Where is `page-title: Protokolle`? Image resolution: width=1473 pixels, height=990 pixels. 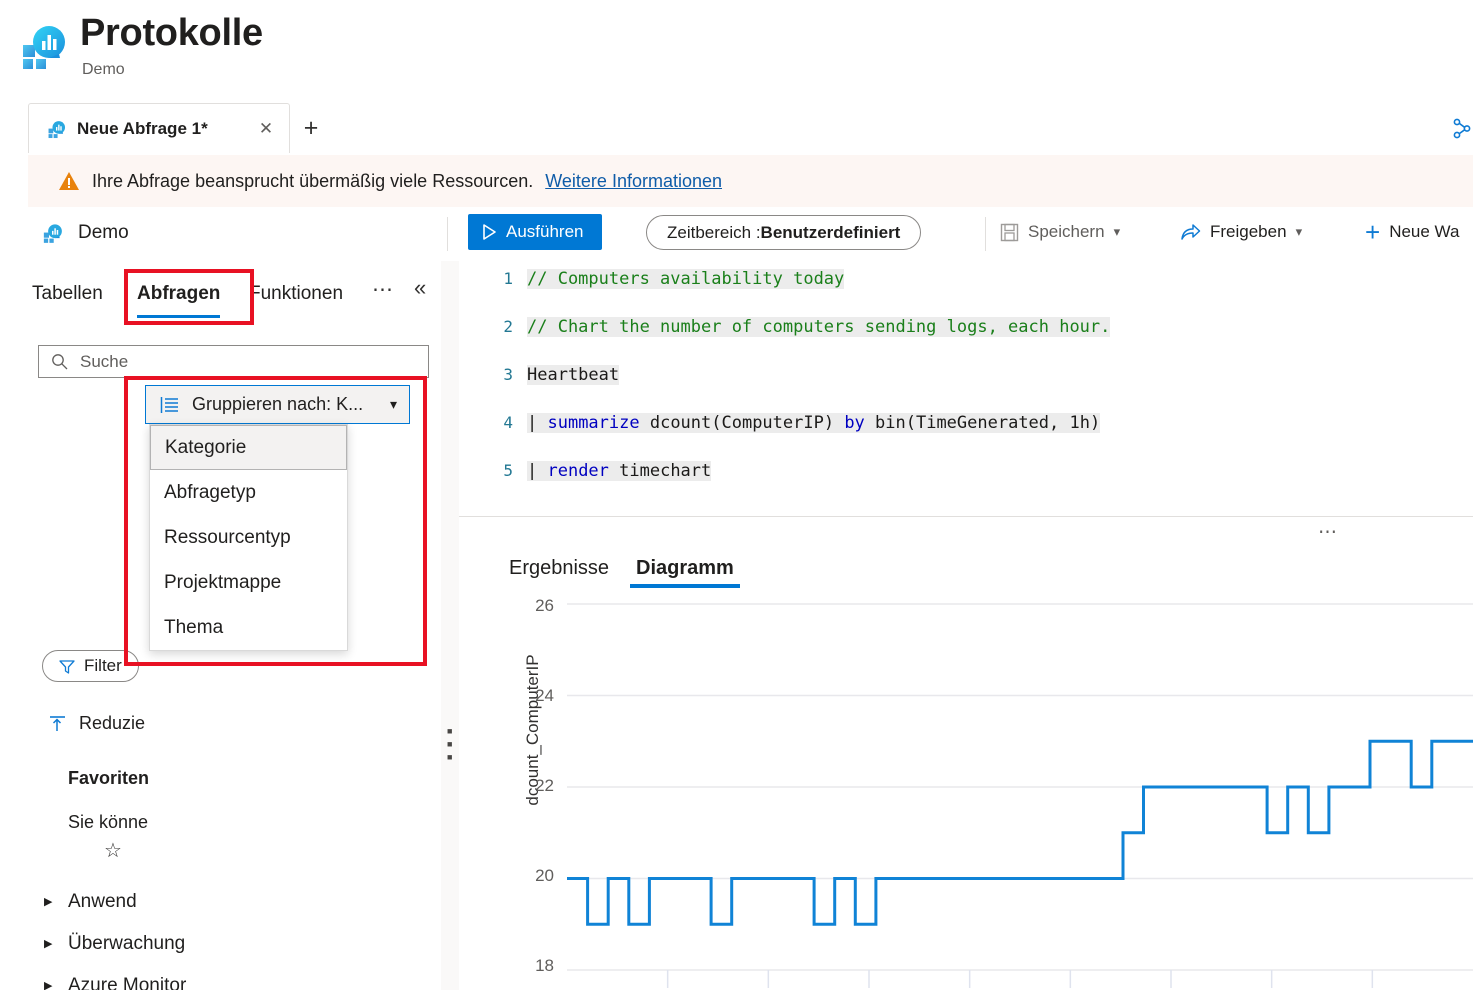 page-title: Protokolle is located at coordinates (171, 33).